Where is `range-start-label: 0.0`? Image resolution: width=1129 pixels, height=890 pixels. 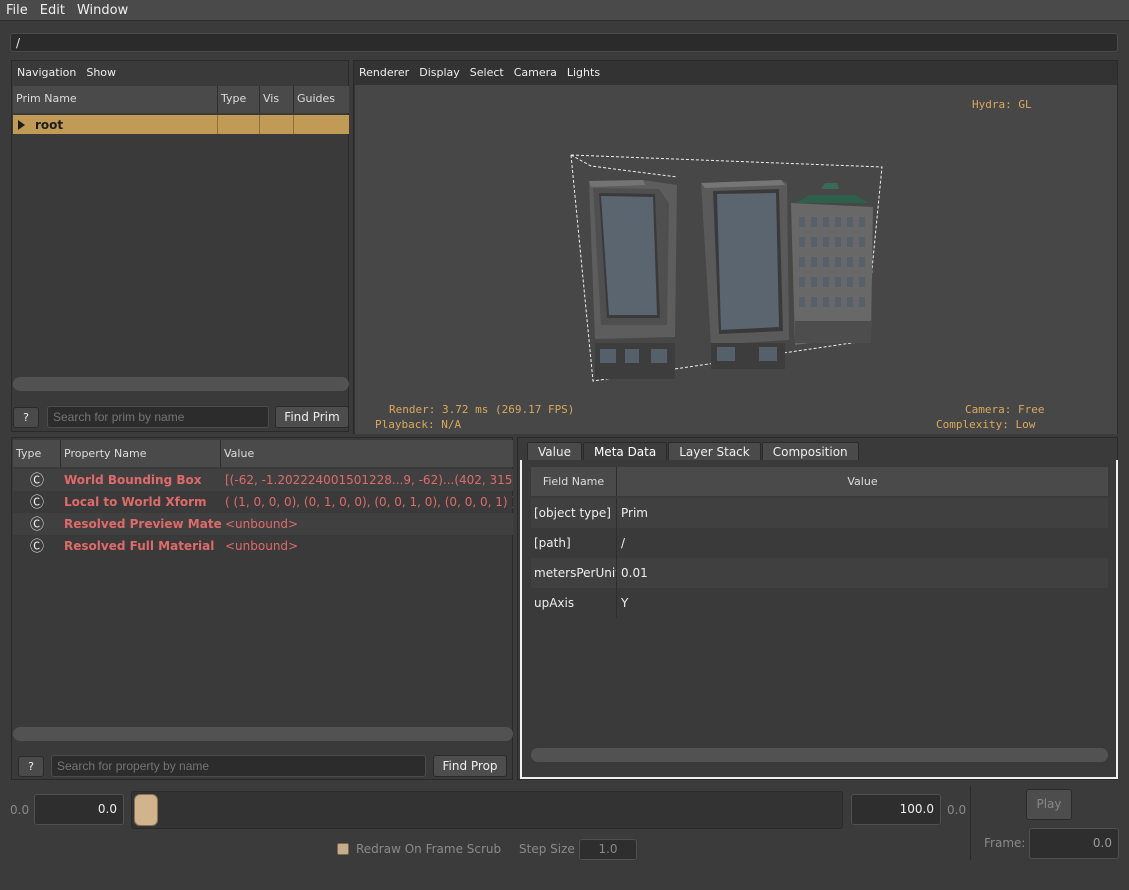
range-start-label: 0.0 is located at coordinates (20, 810).